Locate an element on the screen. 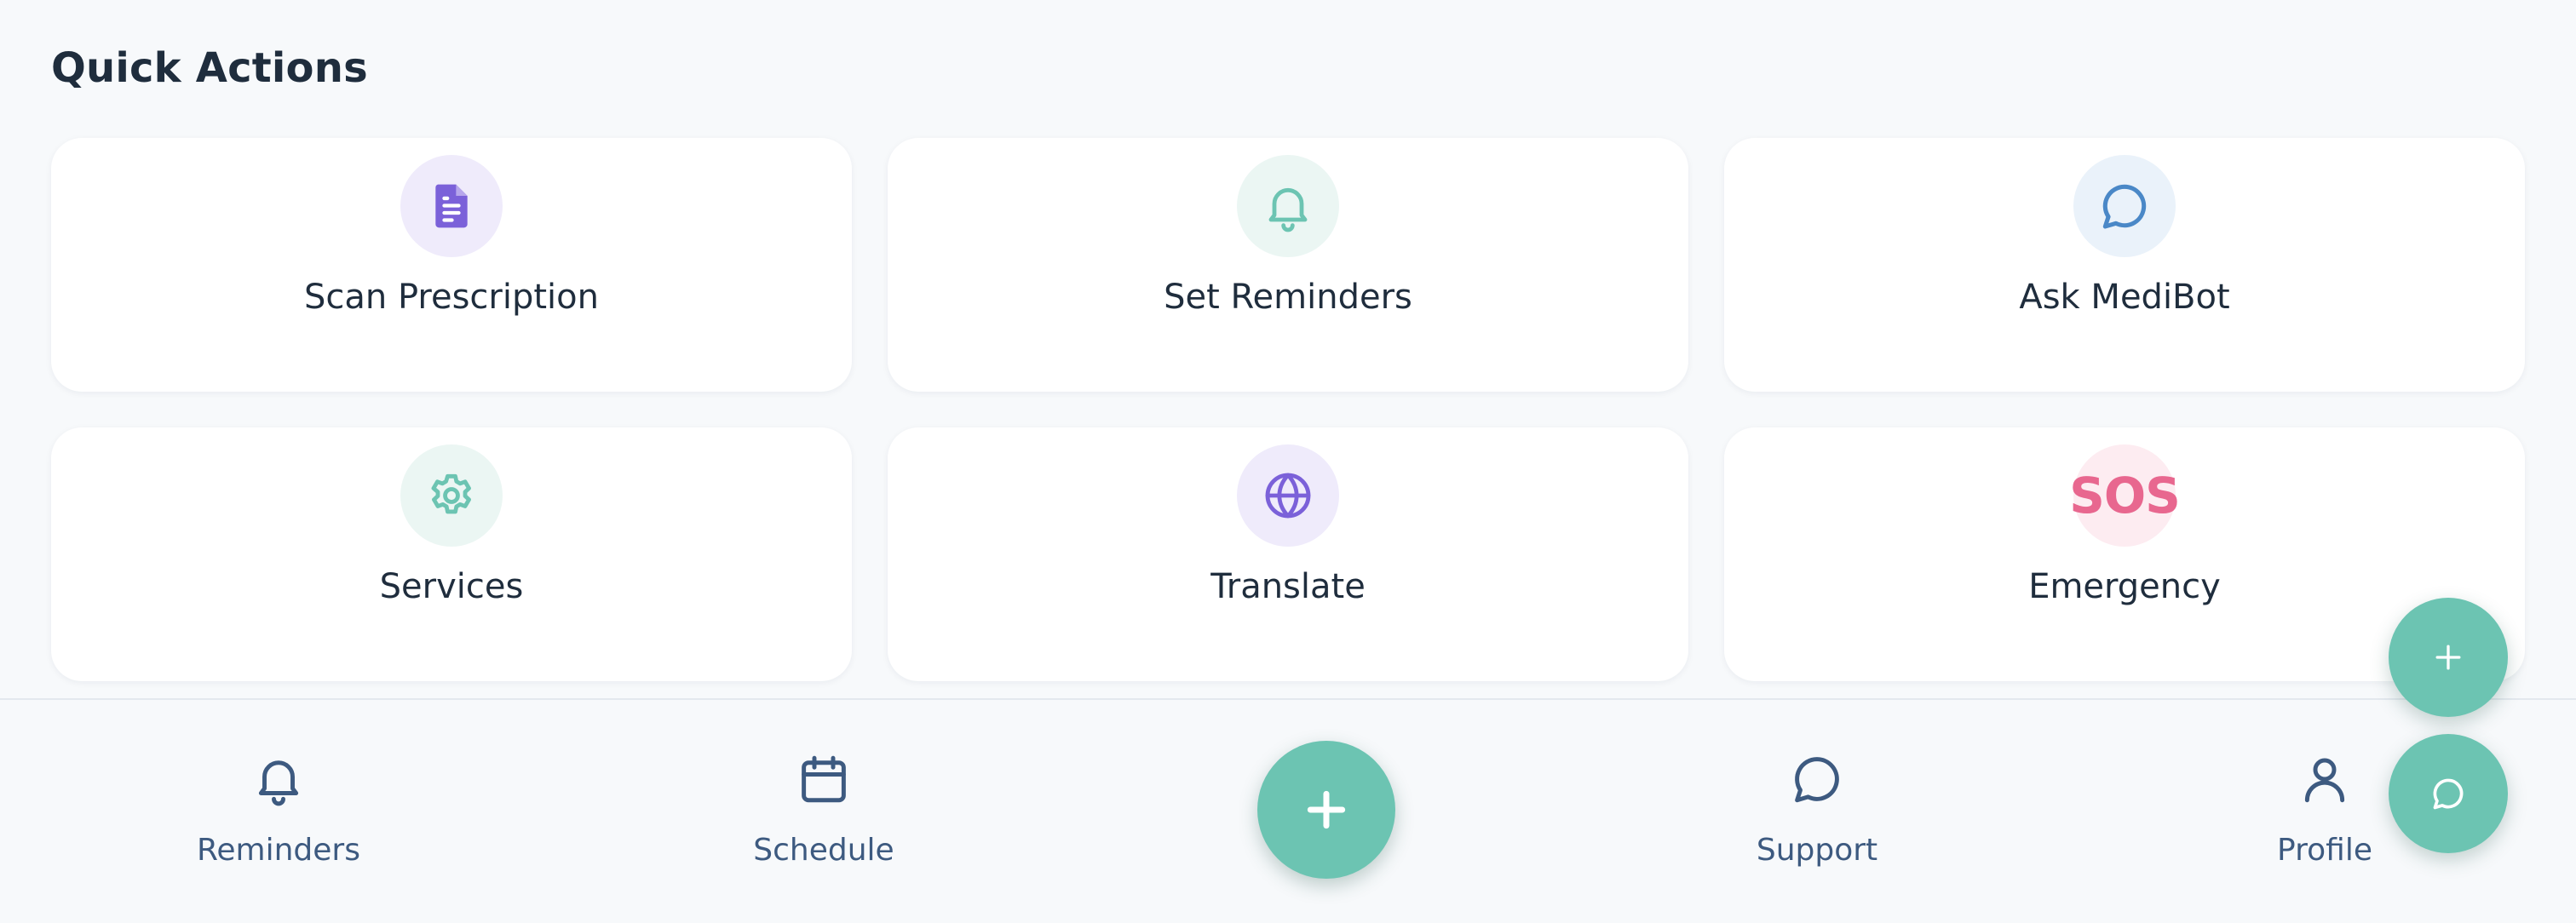 The image size is (2576, 923). scan-prescription-card: Scan Prescription is located at coordinates (452, 265).